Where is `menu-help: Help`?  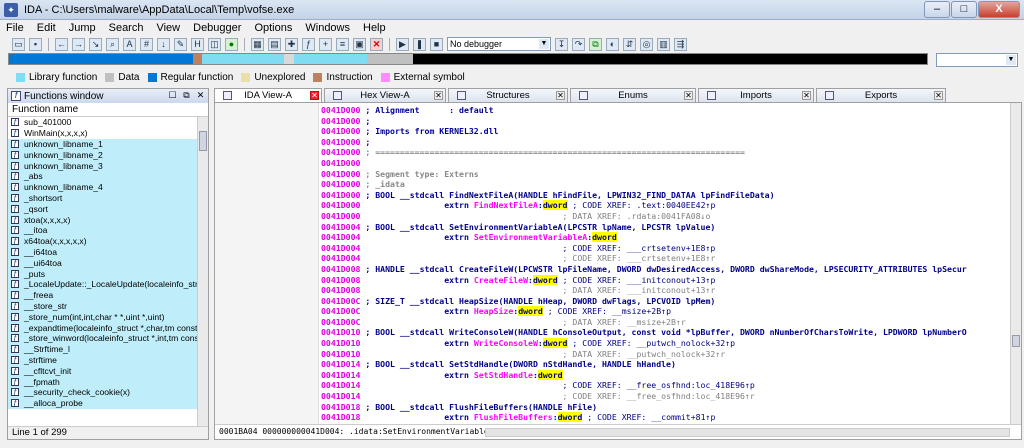
menu-help: Help is located at coordinates (374, 28).